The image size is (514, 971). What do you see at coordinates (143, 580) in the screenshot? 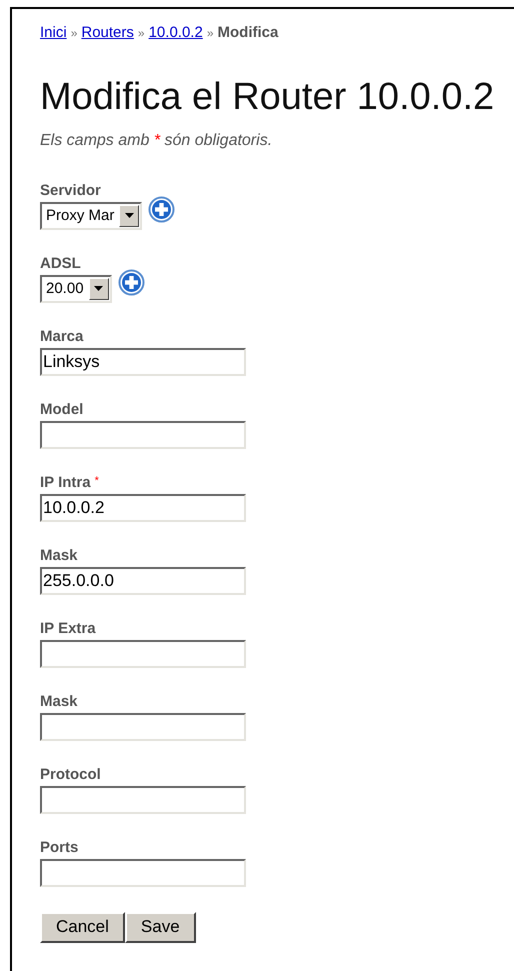
I see `text-field: 255.0.0.0` at bounding box center [143, 580].